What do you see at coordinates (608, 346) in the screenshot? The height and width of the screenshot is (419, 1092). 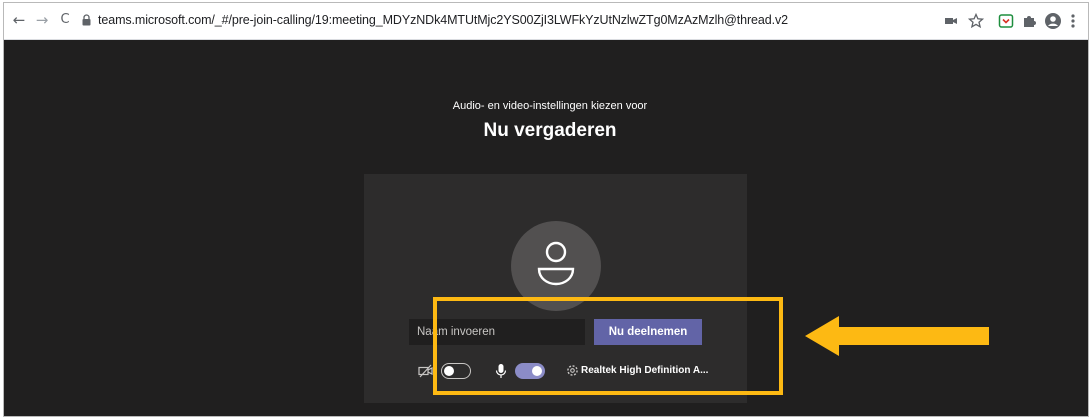 I see `highlight-box` at bounding box center [608, 346].